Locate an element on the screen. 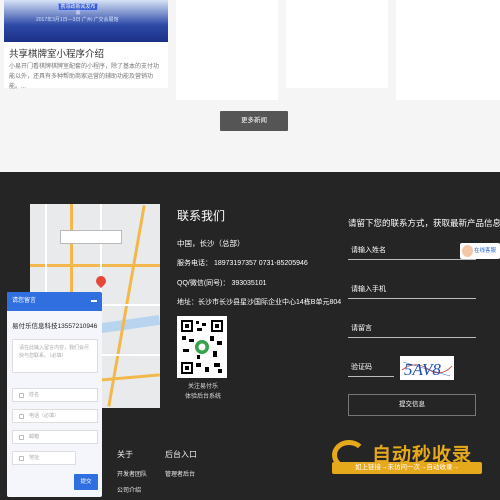 The width and height of the screenshot is (500, 500). contact-location: 中国，长沙（总部） is located at coordinates (211, 243).